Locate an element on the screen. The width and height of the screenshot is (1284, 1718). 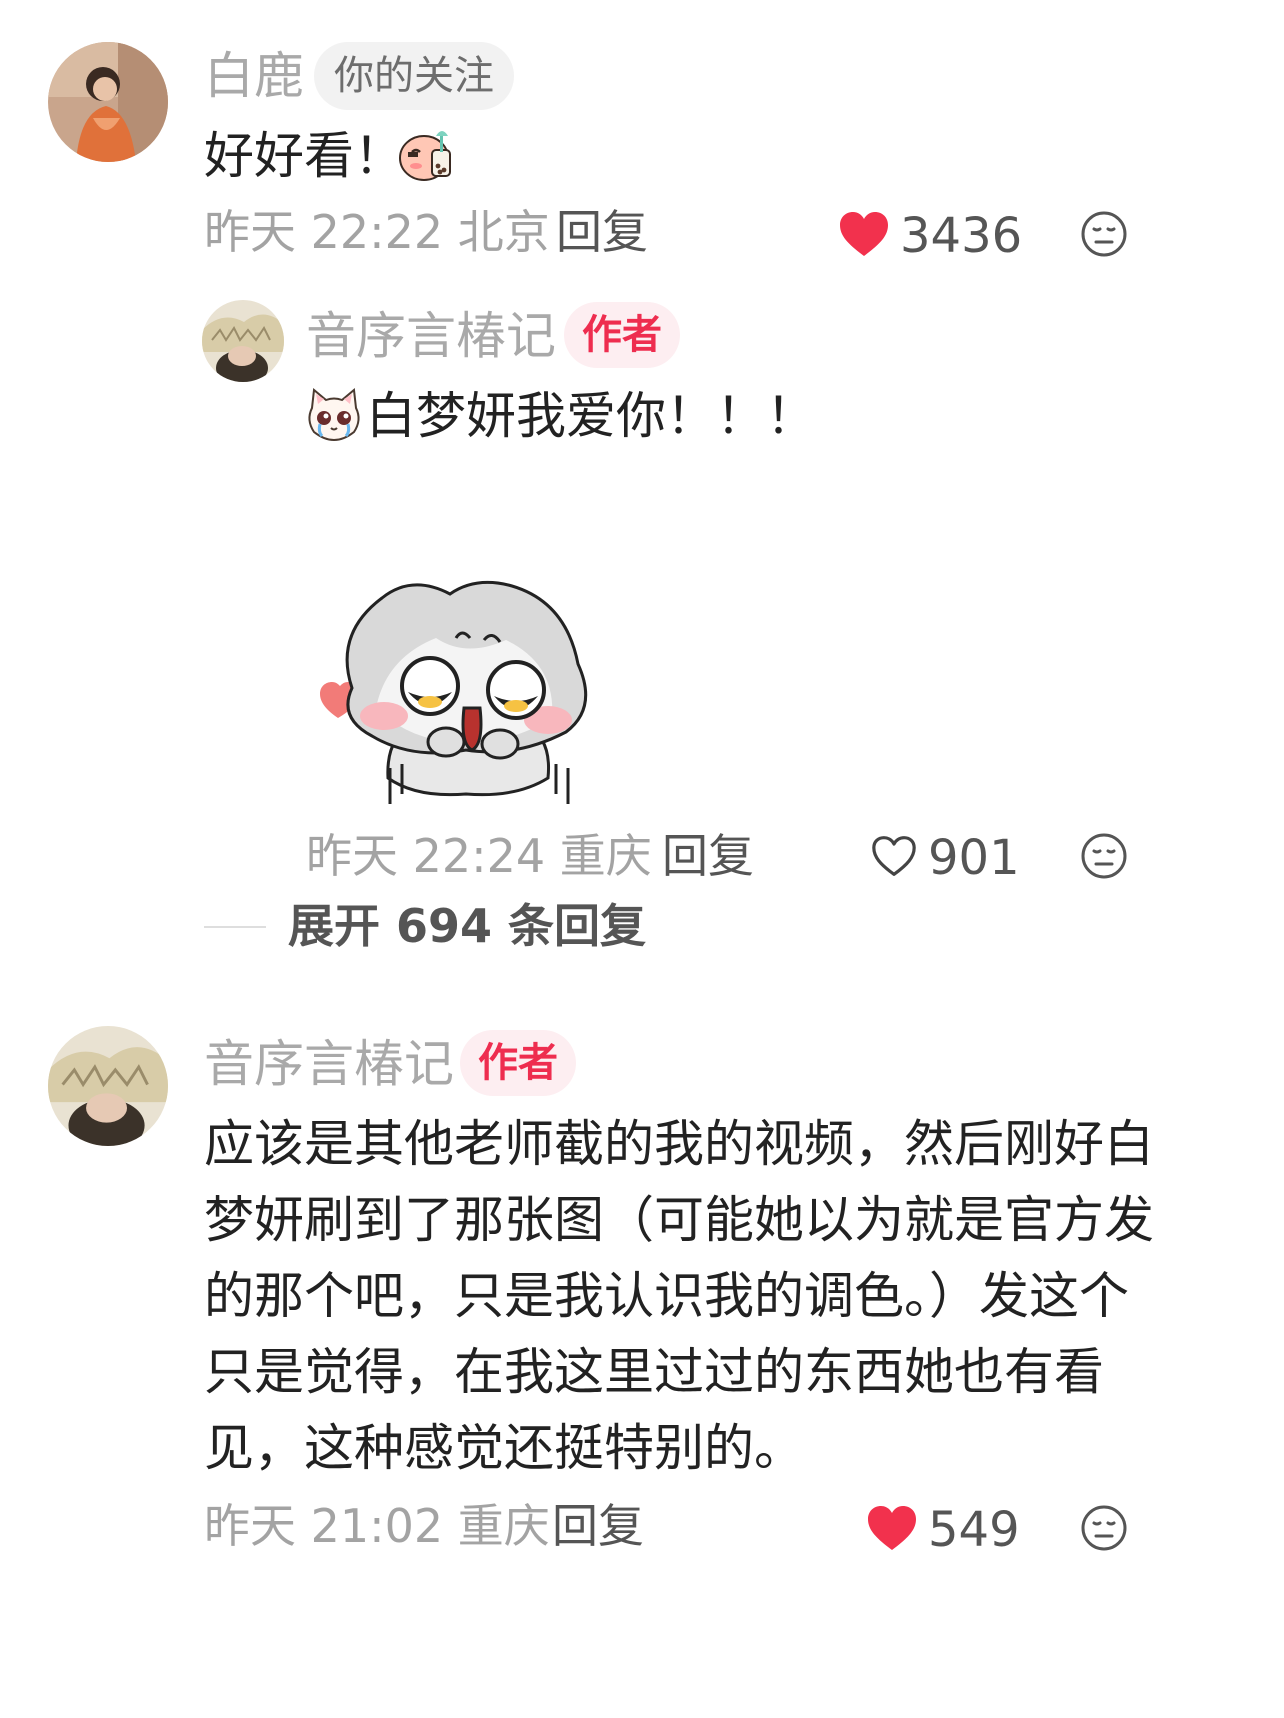
reply-time-location: 昨天 22:24 重庆 is located at coordinates (479, 856).